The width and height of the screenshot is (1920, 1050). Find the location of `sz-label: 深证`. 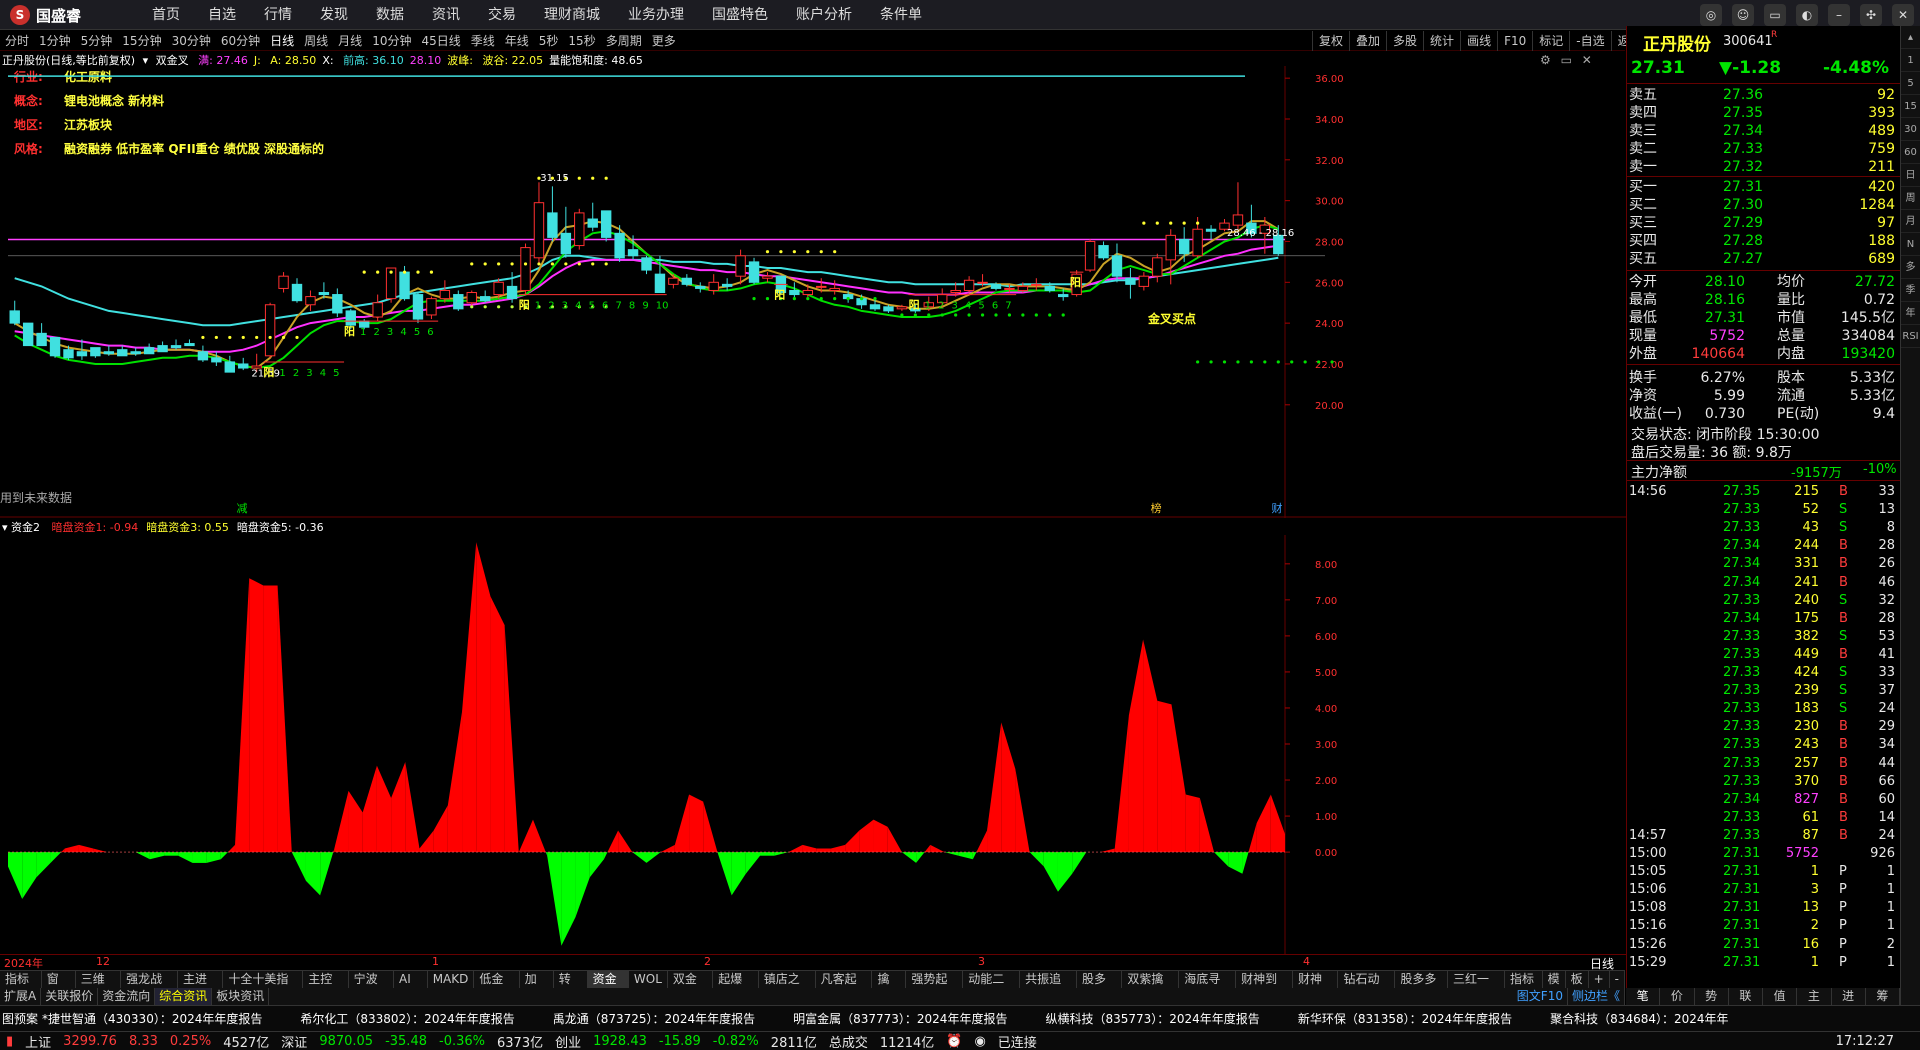

sz-label: 深证 is located at coordinates (294, 1041).